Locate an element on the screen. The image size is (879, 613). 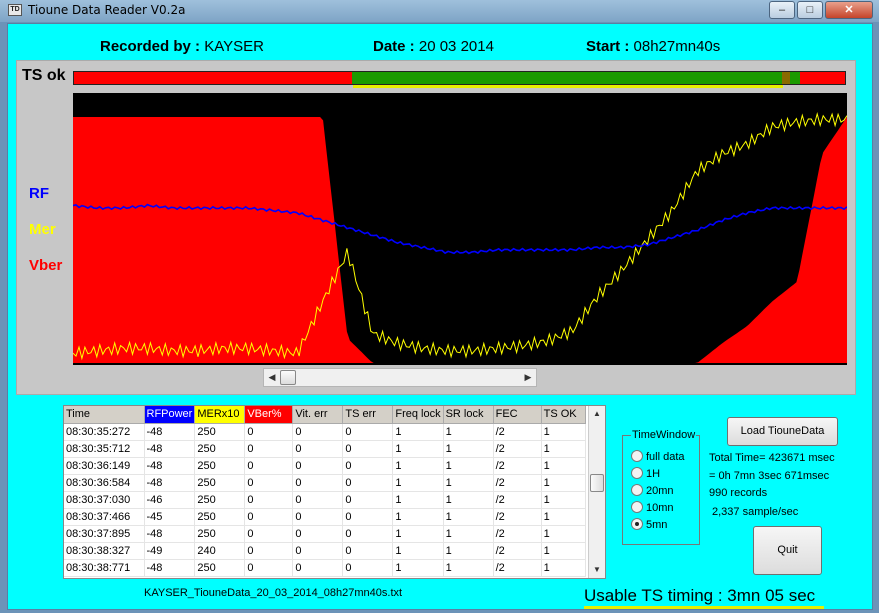
close-button: ✕ is located at coordinates (849, 10).